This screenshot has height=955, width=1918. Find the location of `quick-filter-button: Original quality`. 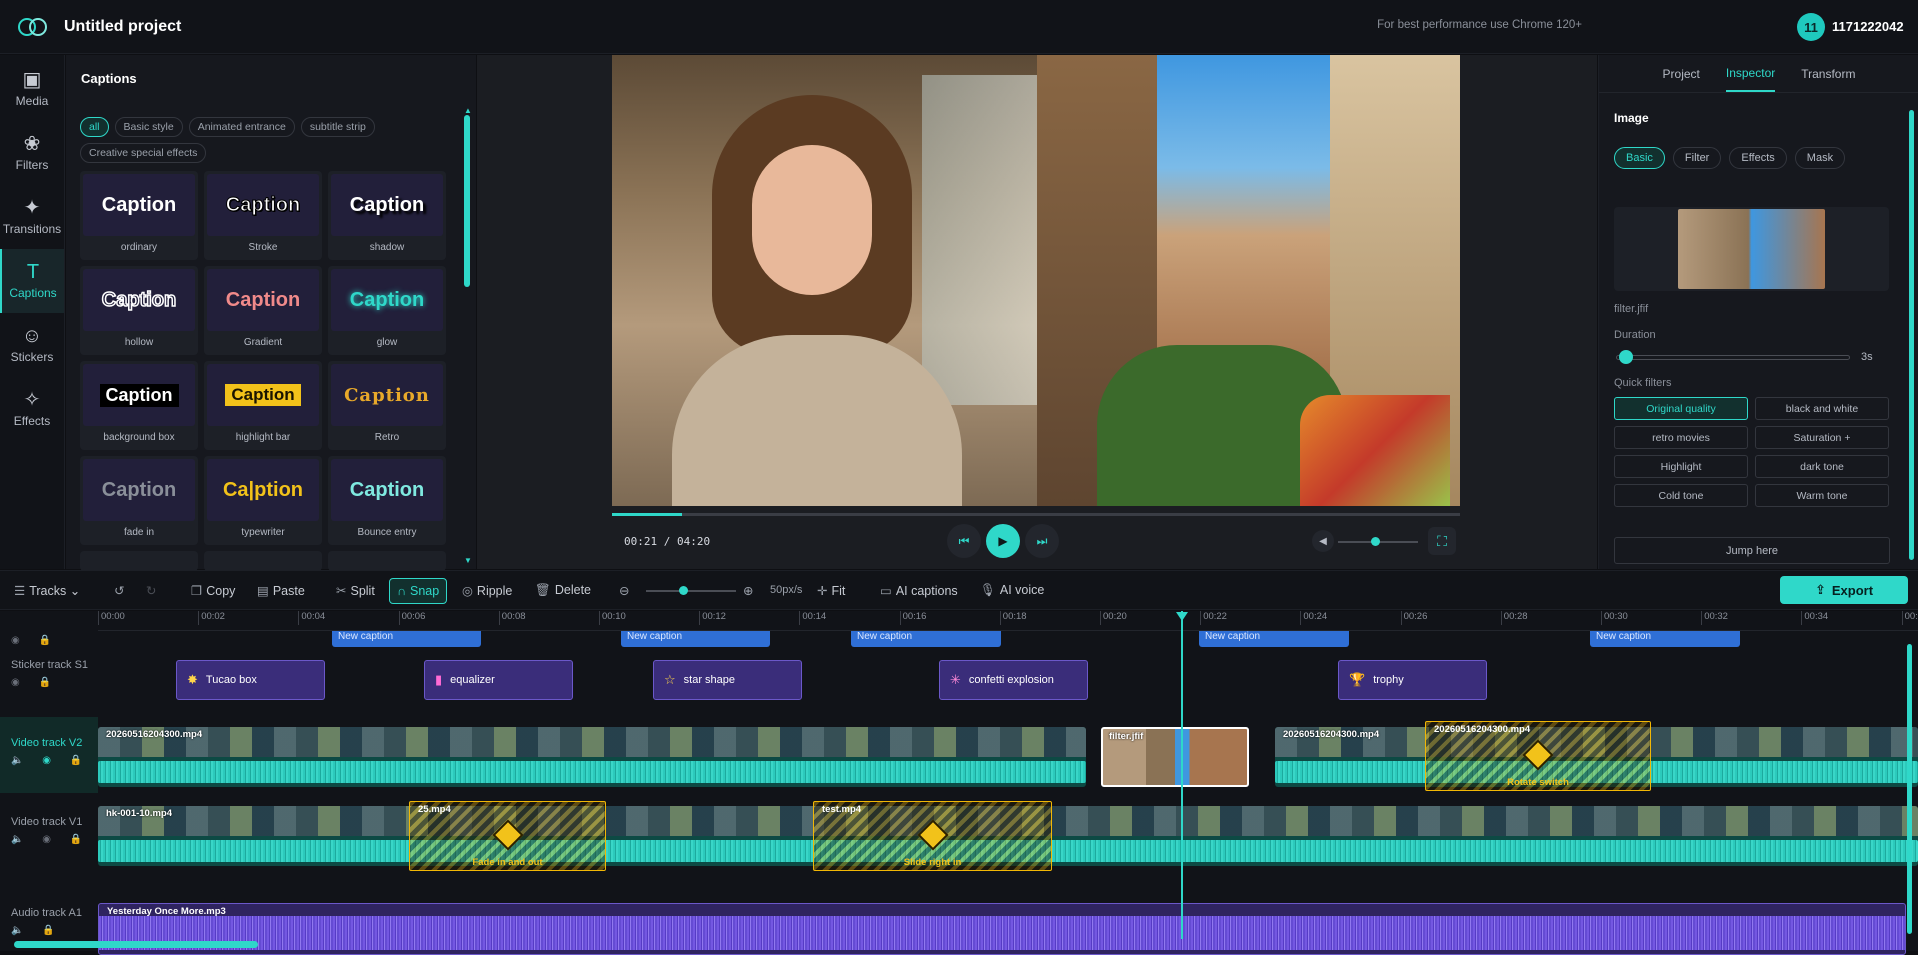

quick-filter-button: Original quality is located at coordinates (1681, 408).